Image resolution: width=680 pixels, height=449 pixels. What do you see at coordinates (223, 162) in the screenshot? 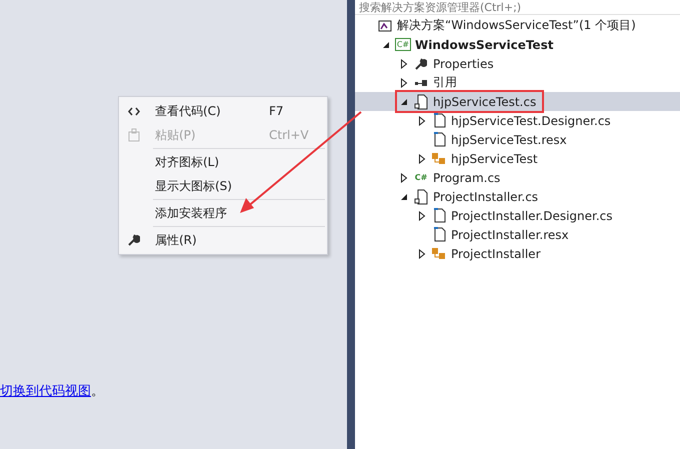
I see `menu-item: 对齐图标(L)` at bounding box center [223, 162].